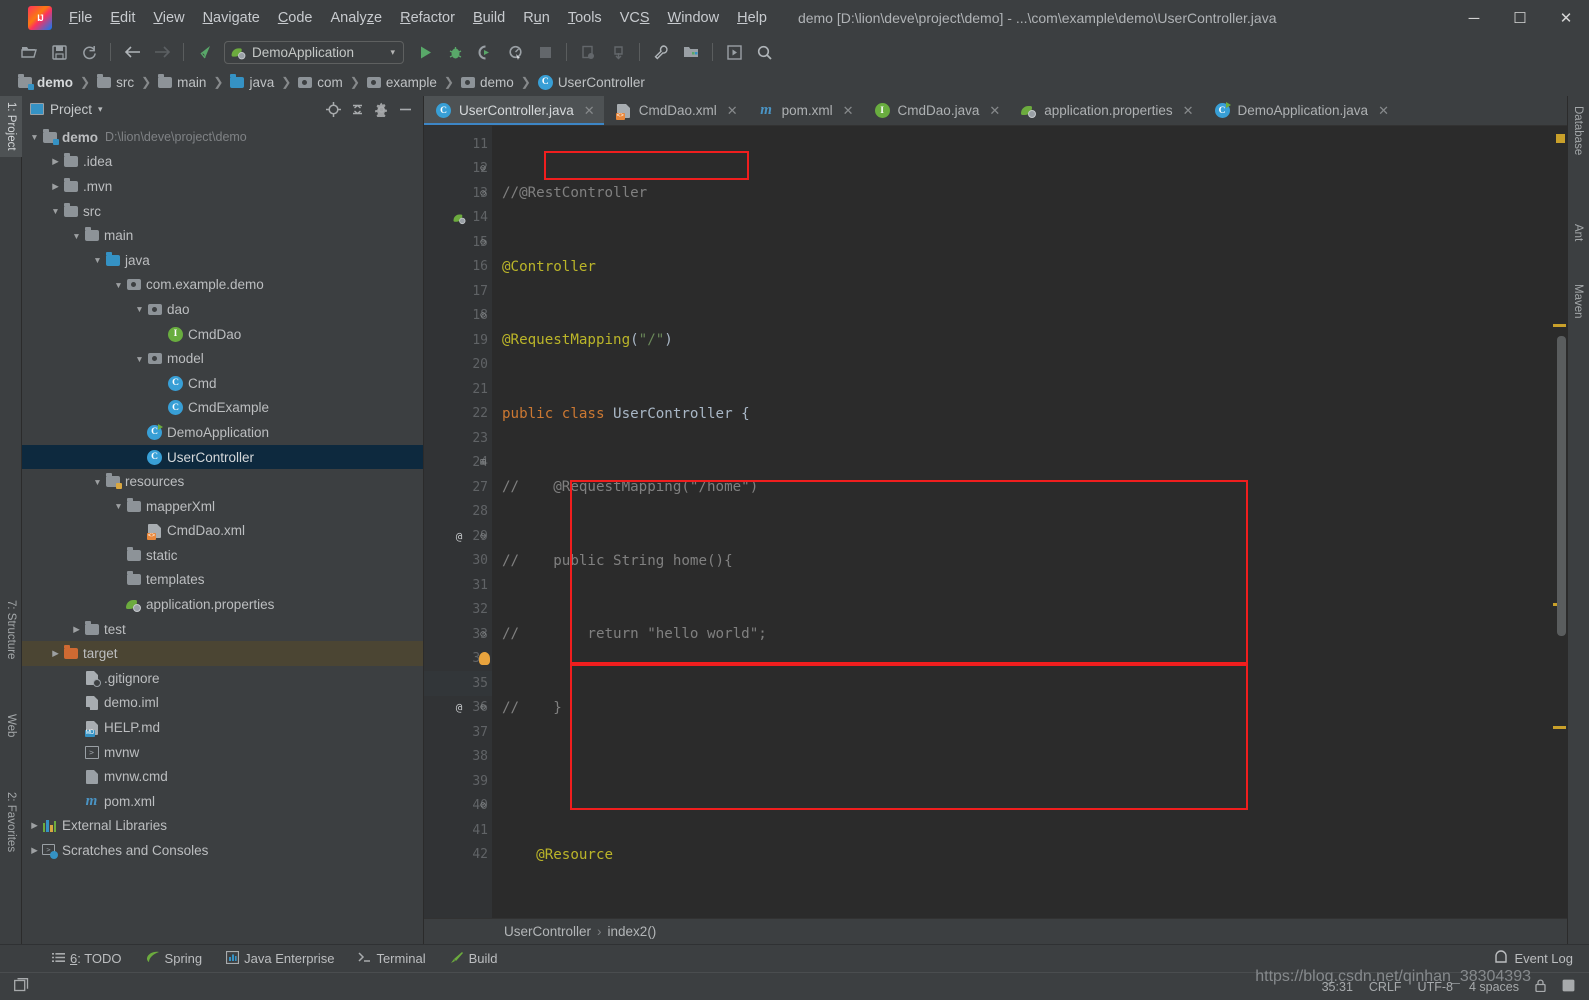  I want to click on tree-node-pom-xml: m pom.xml, so click(222, 801).